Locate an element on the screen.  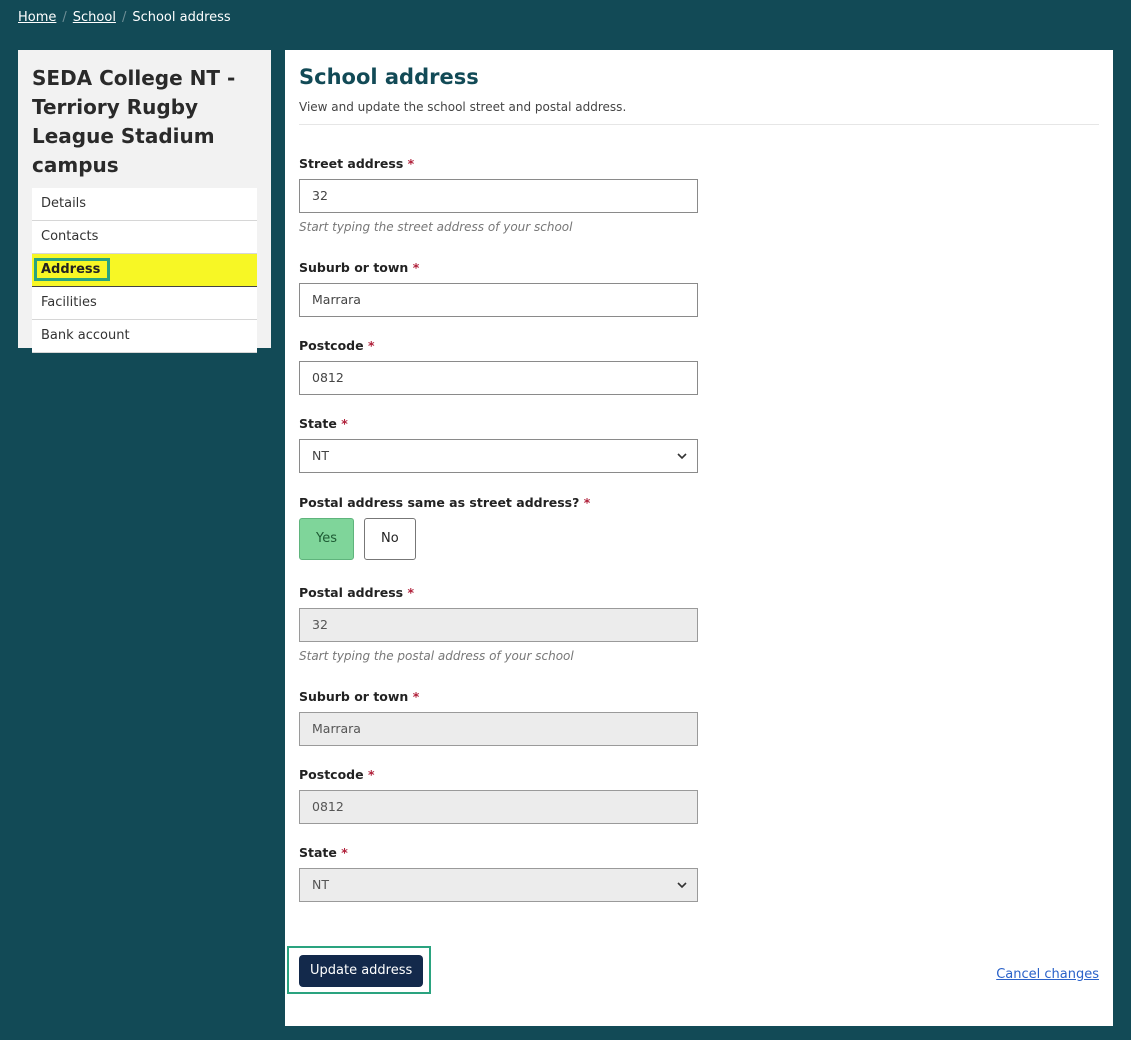
street-address-input: 32 is located at coordinates (498, 196).